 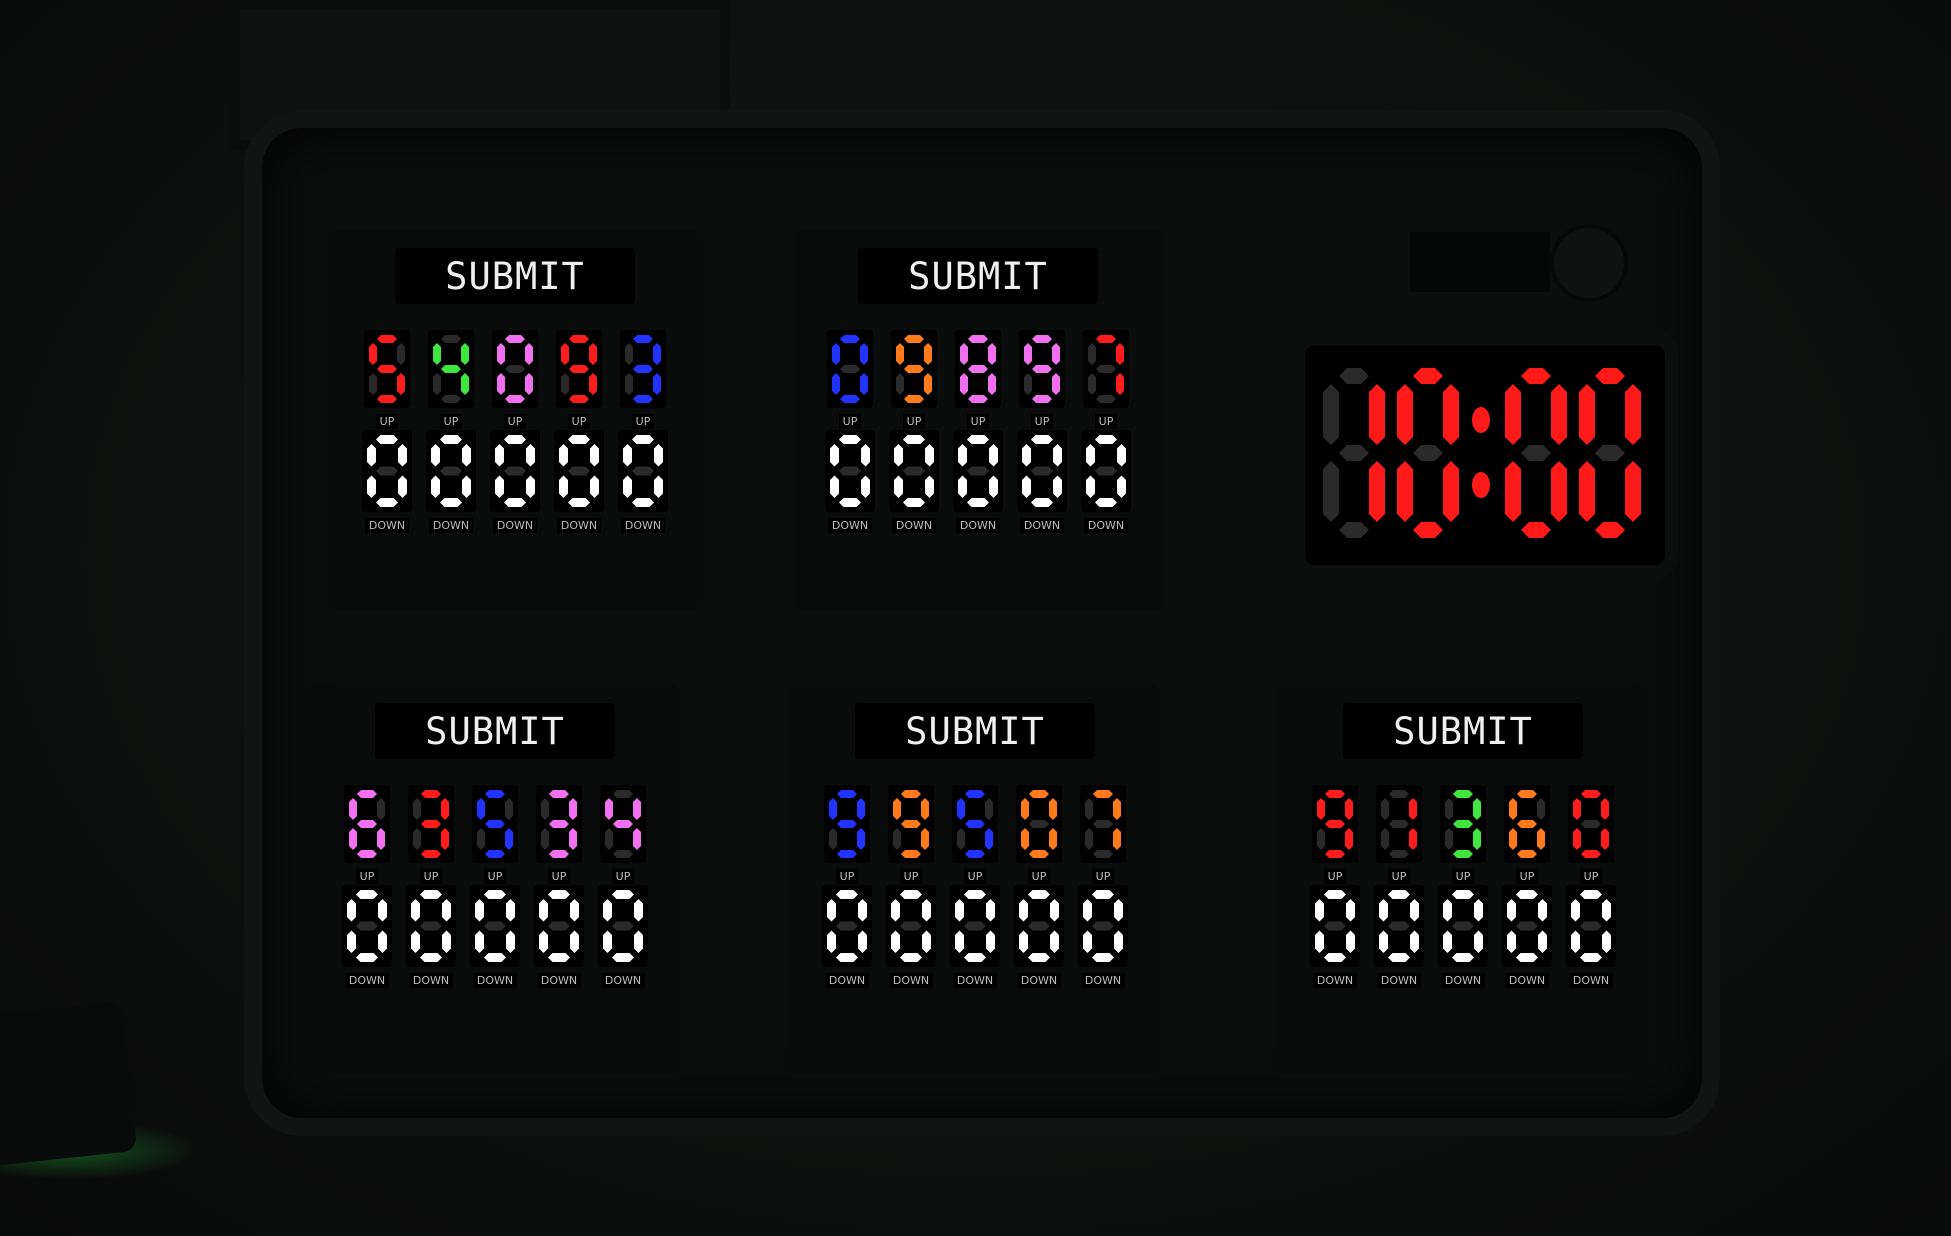 What do you see at coordinates (911, 824) in the screenshot?
I see `code-digit` at bounding box center [911, 824].